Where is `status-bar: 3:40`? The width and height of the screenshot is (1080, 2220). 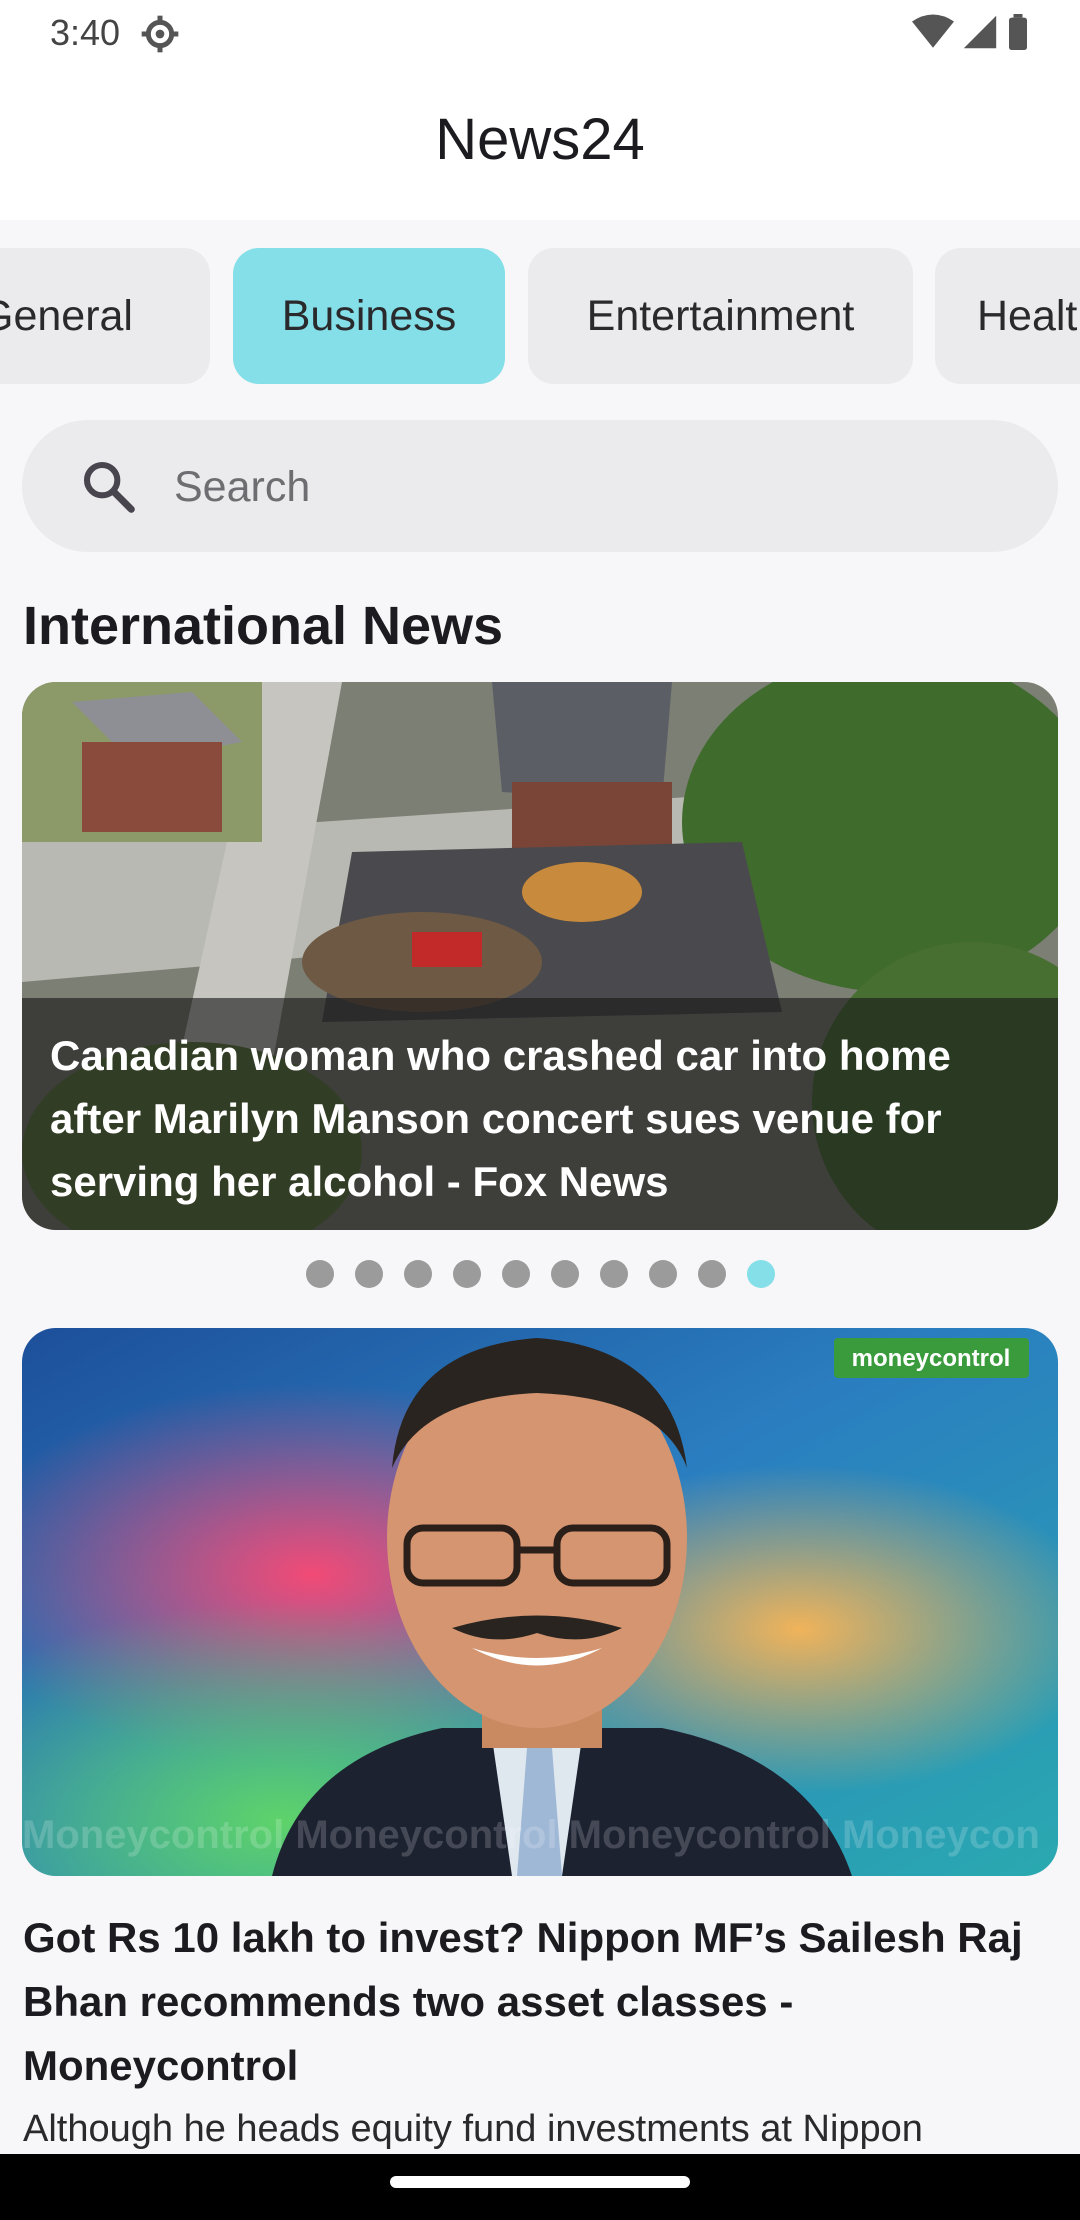
status-bar: 3:40 is located at coordinates (540, 33).